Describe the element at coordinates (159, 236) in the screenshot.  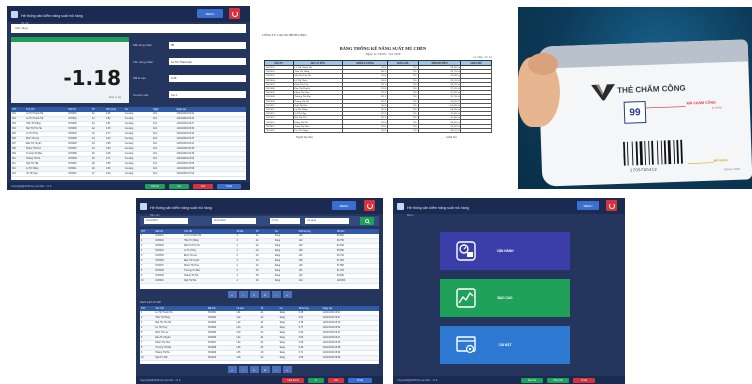
I see `table-cell: NV0001` at that location.